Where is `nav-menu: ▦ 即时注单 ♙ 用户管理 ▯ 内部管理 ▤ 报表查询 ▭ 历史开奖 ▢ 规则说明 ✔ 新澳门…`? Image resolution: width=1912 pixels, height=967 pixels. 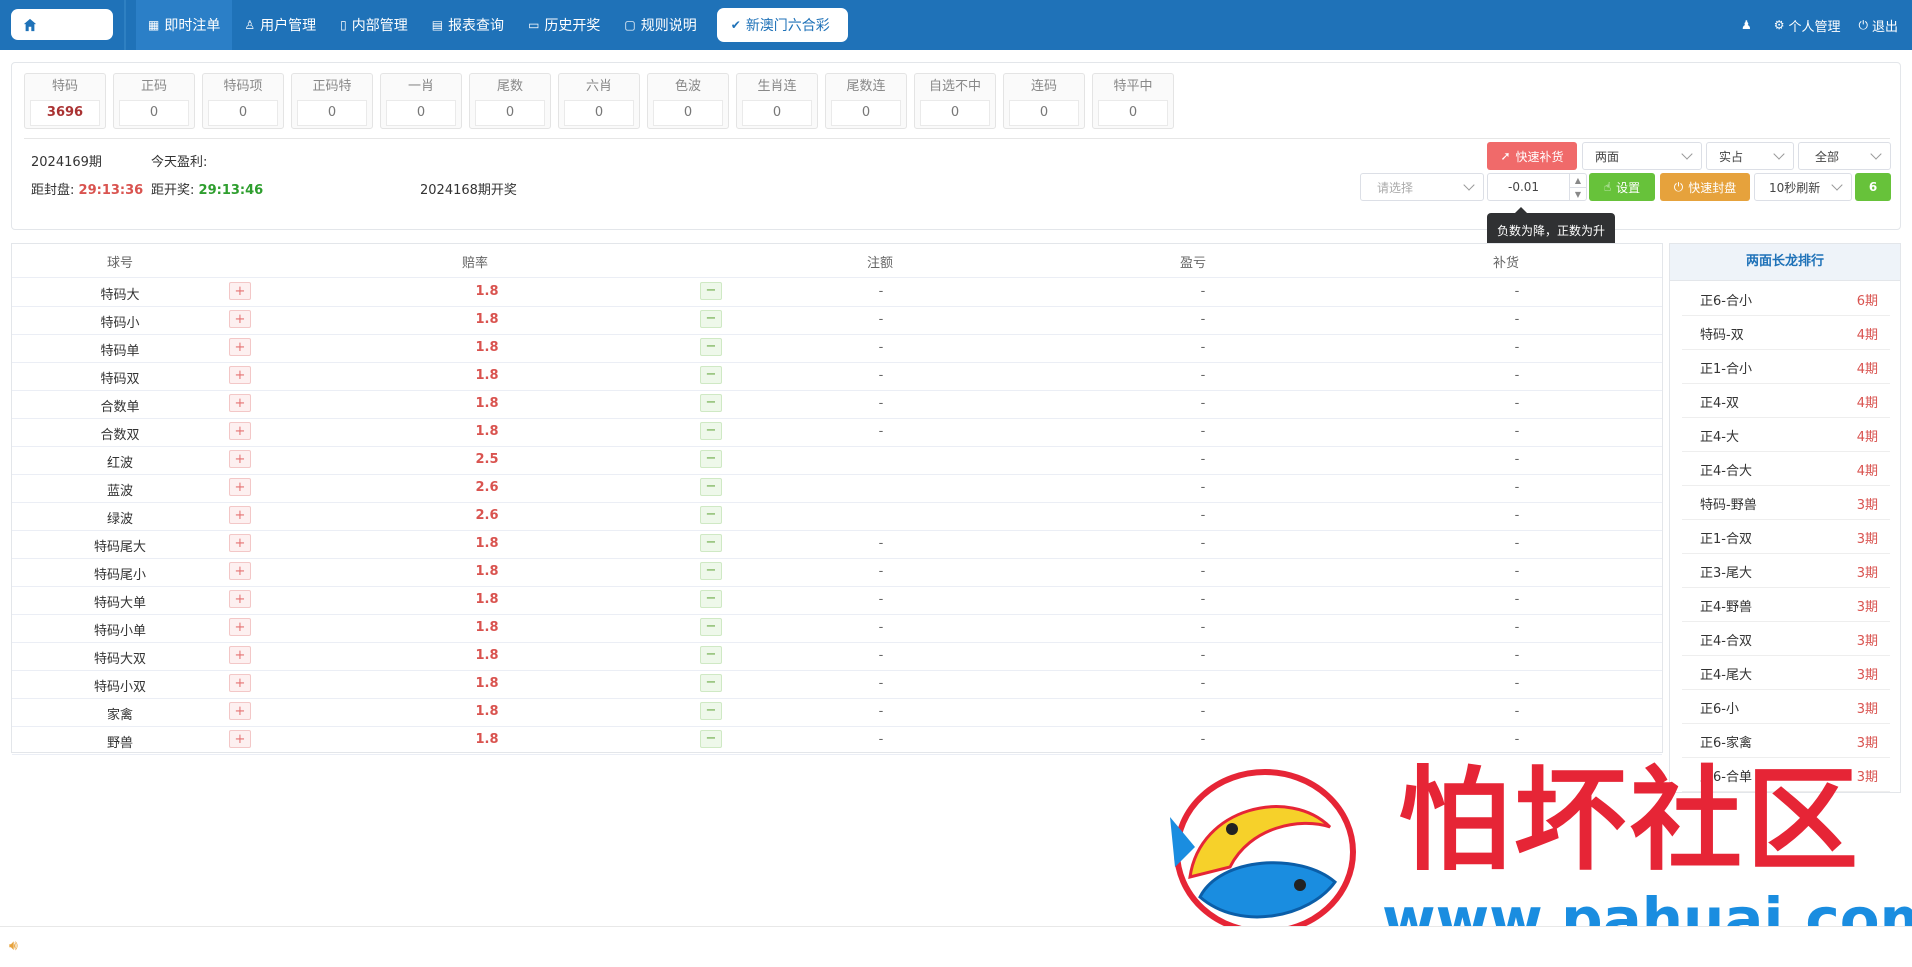 nav-menu: ▦ 即时注单 ♙ 用户管理 ▯ 内部管理 ▤ 报表查询 ▭ 历史开奖 ▢ 规则说明 ✔ 新澳门… is located at coordinates (492, 25).